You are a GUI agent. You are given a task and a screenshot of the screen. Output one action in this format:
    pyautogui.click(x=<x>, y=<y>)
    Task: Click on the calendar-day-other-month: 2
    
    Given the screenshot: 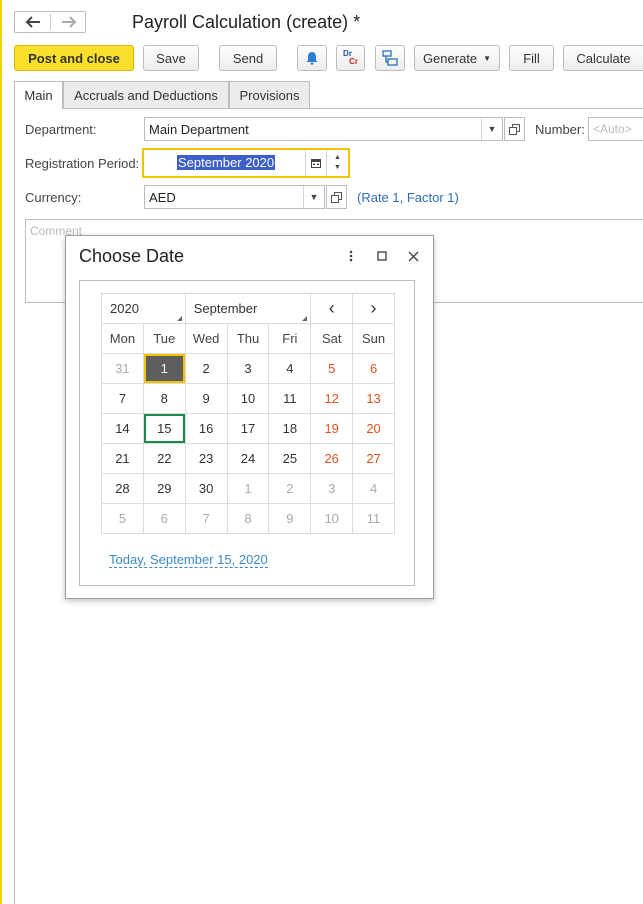 What is the action you would take?
    pyautogui.click(x=290, y=488)
    